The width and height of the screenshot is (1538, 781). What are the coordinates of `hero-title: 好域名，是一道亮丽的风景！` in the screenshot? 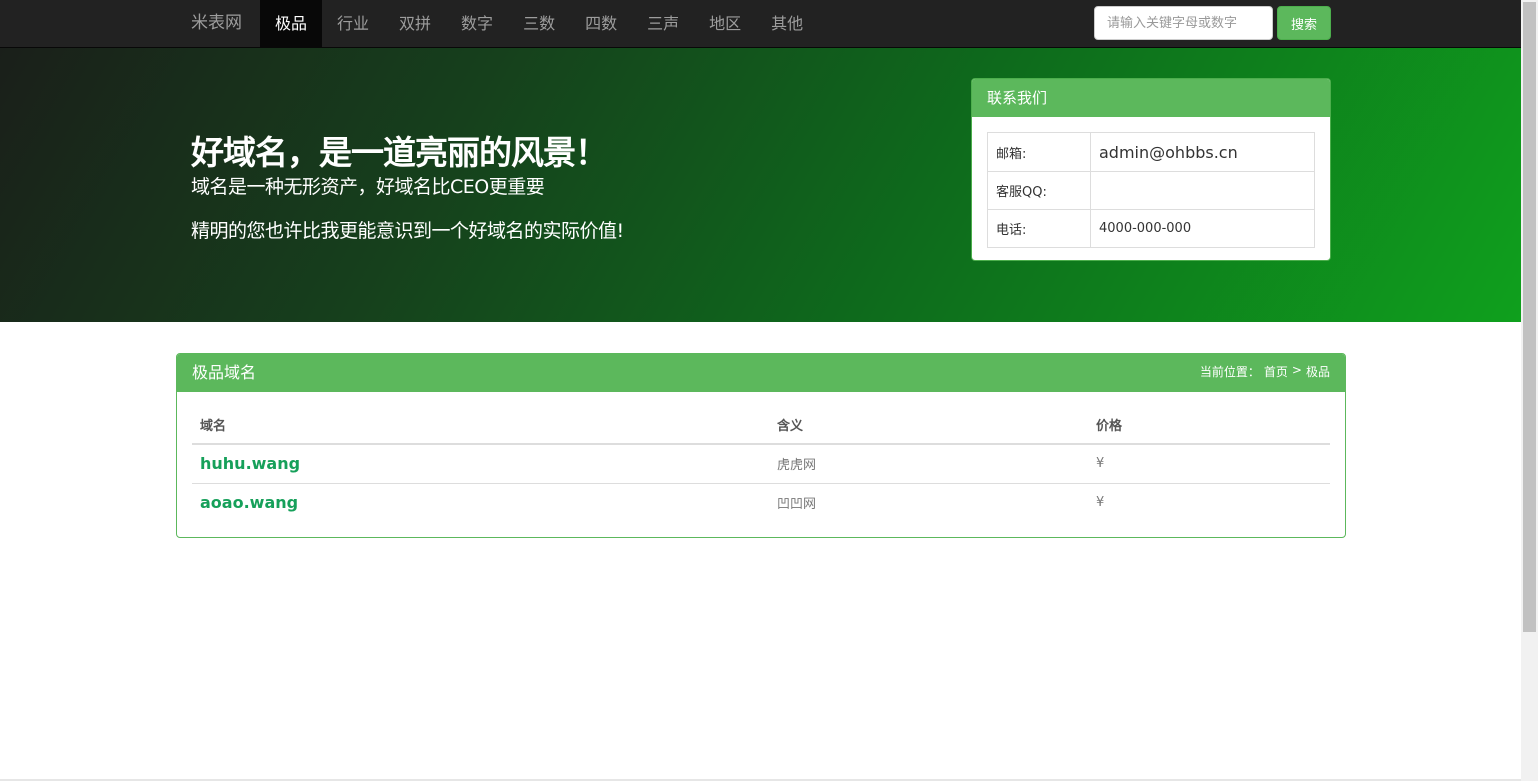 It's located at (399, 152).